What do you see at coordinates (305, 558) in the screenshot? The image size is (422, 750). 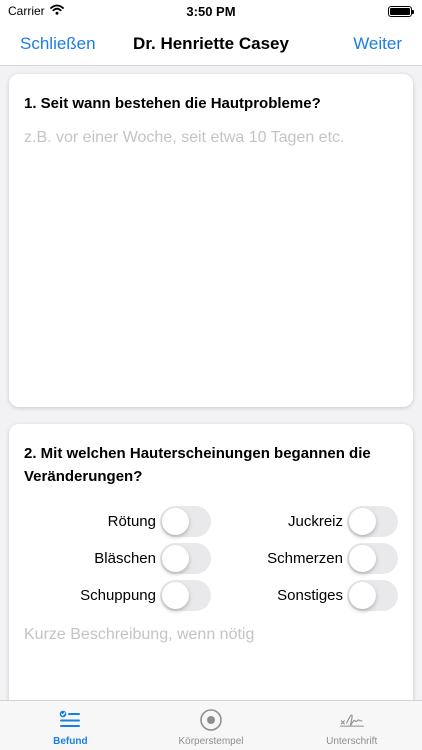 I see `toggle-label: Schmerzen` at bounding box center [305, 558].